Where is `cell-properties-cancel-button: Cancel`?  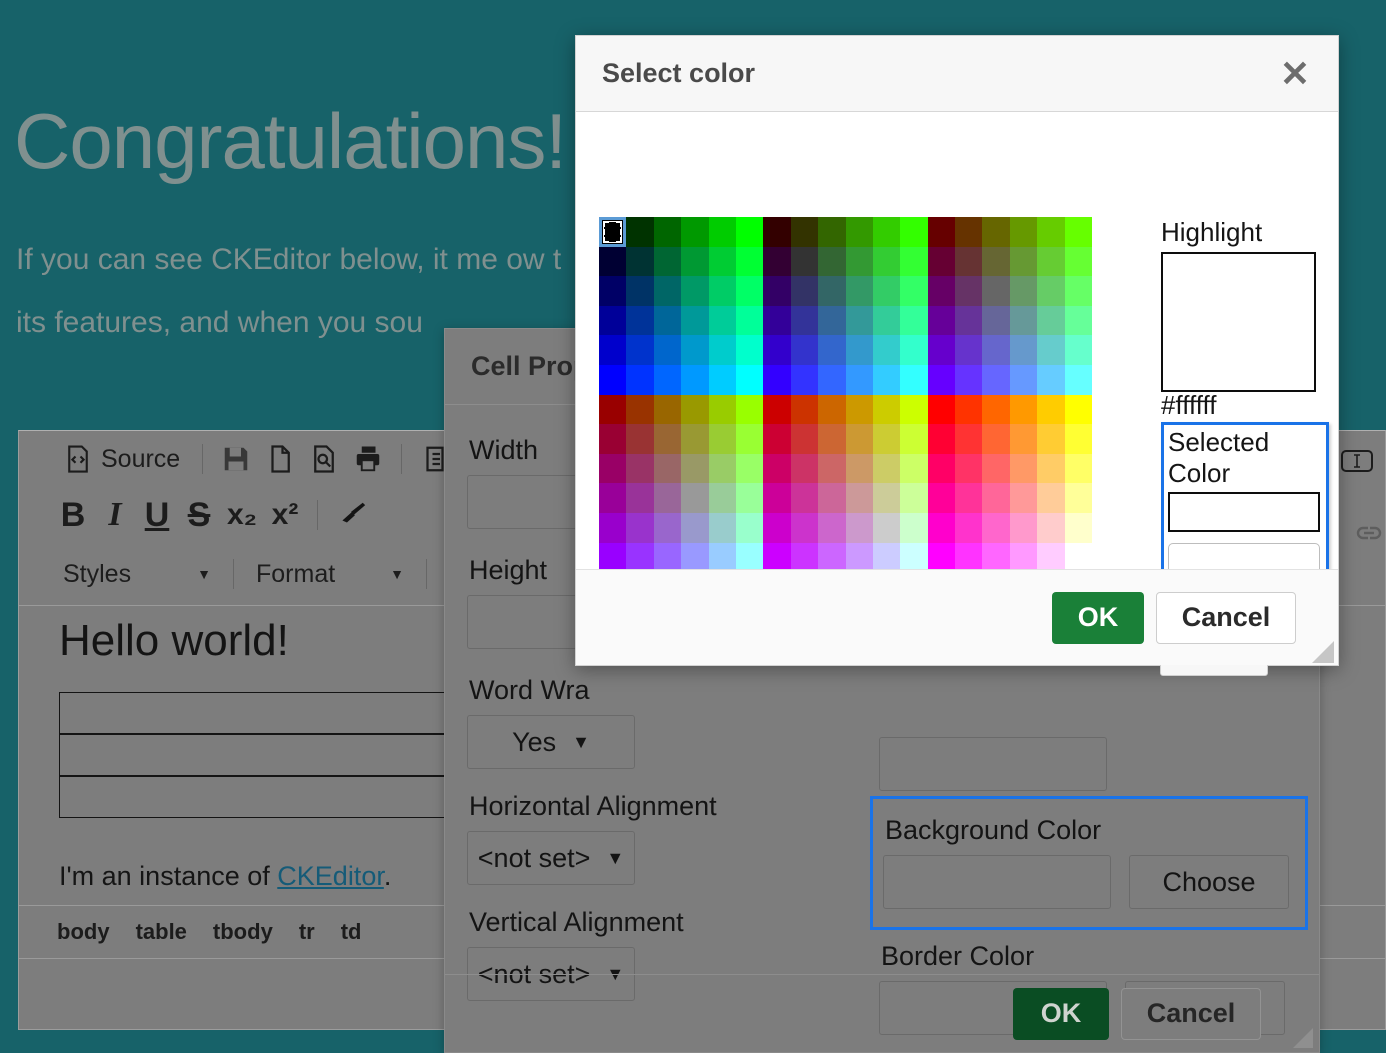 cell-properties-cancel-button: Cancel is located at coordinates (1191, 1013).